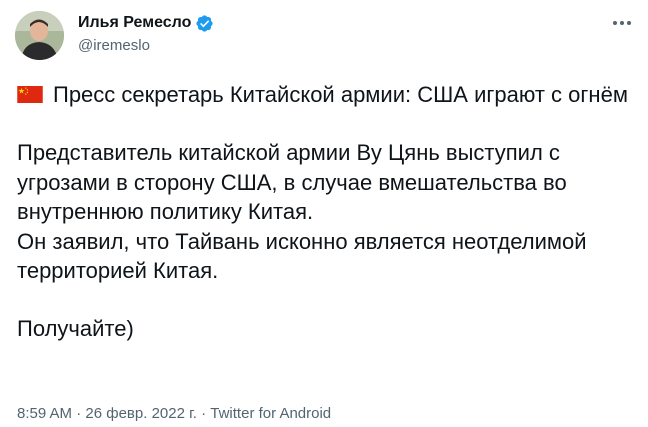 This screenshot has height=427, width=648. Describe the element at coordinates (204, 23) in the screenshot. I see `verified-badge-icon` at that location.